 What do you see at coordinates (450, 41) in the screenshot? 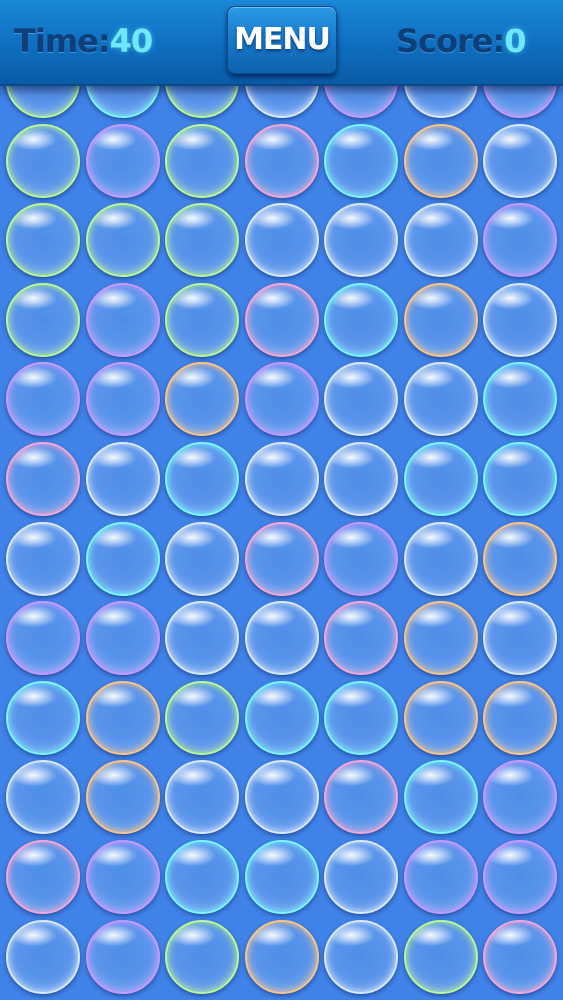
I see `score-label: Score:` at bounding box center [450, 41].